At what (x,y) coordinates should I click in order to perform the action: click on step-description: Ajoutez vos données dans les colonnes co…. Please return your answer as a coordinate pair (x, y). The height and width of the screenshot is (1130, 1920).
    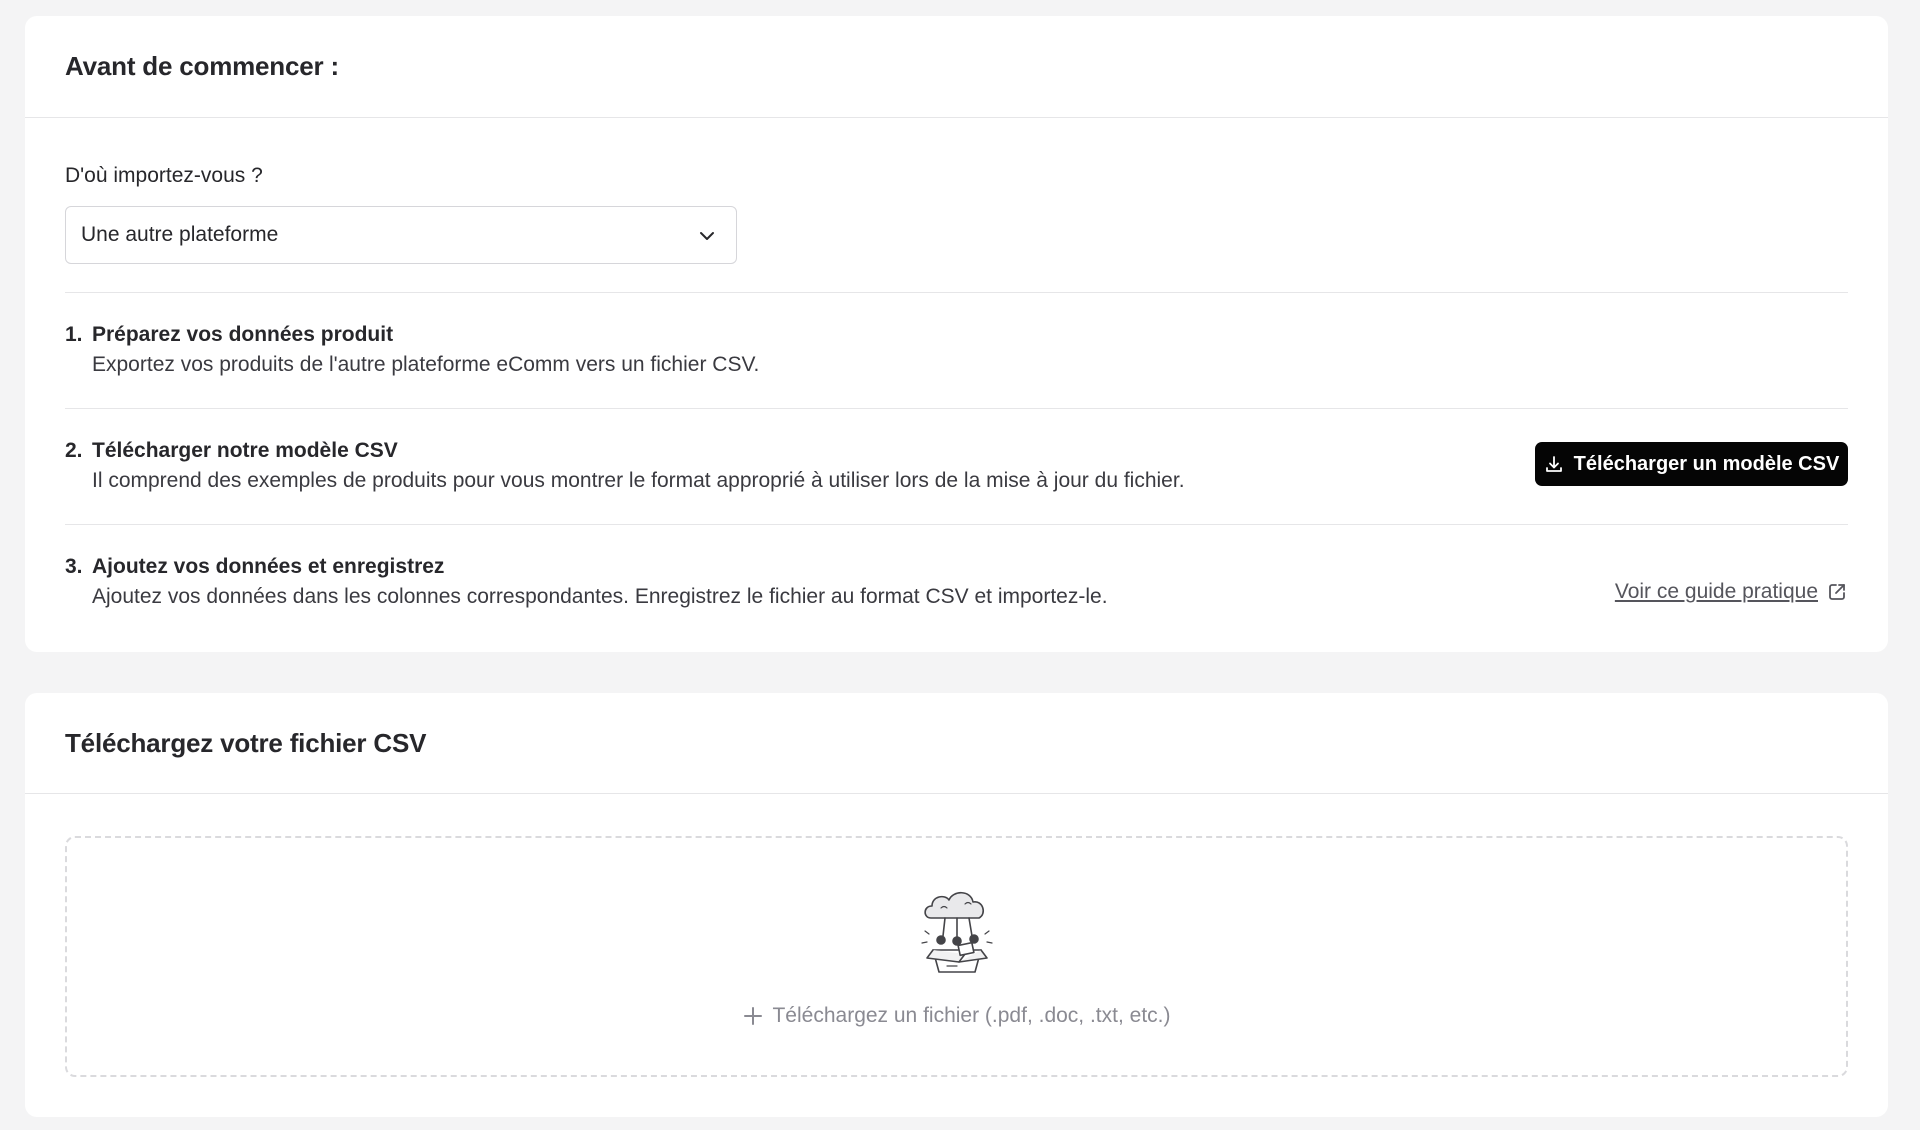
    Looking at the image, I should click on (600, 596).